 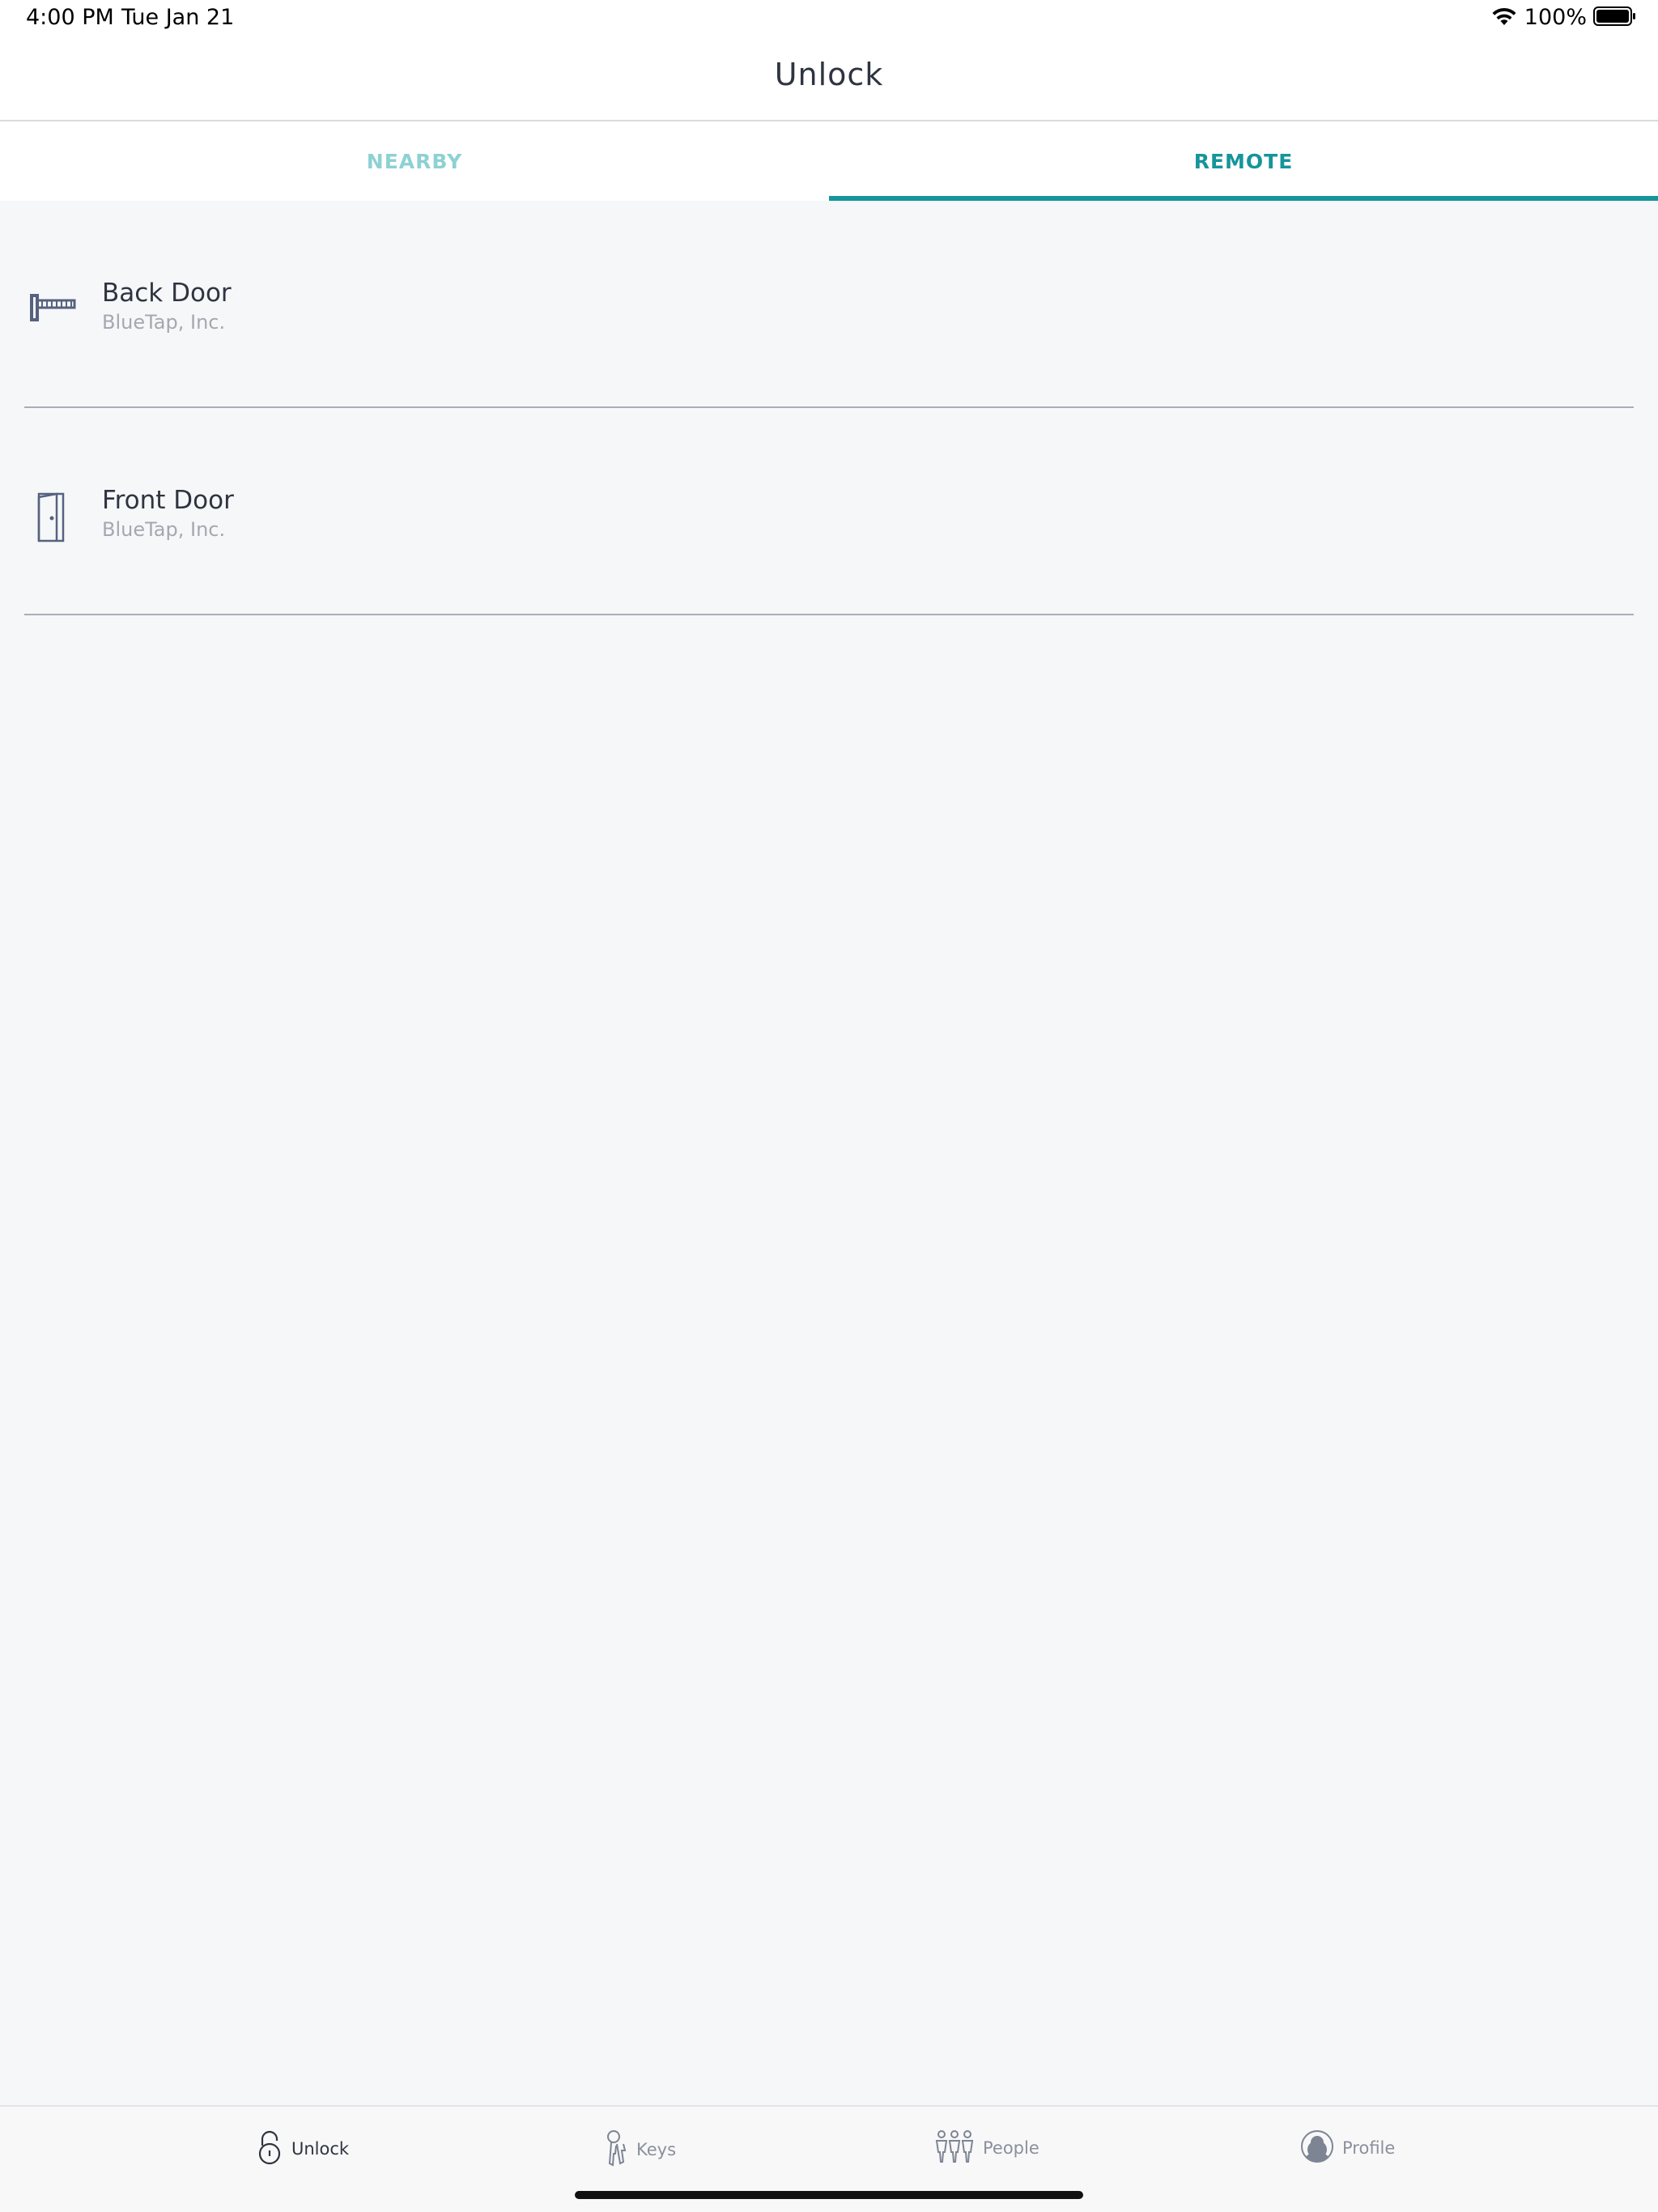 I want to click on tab-bar-profile: Profile, so click(x=1347, y=2148).